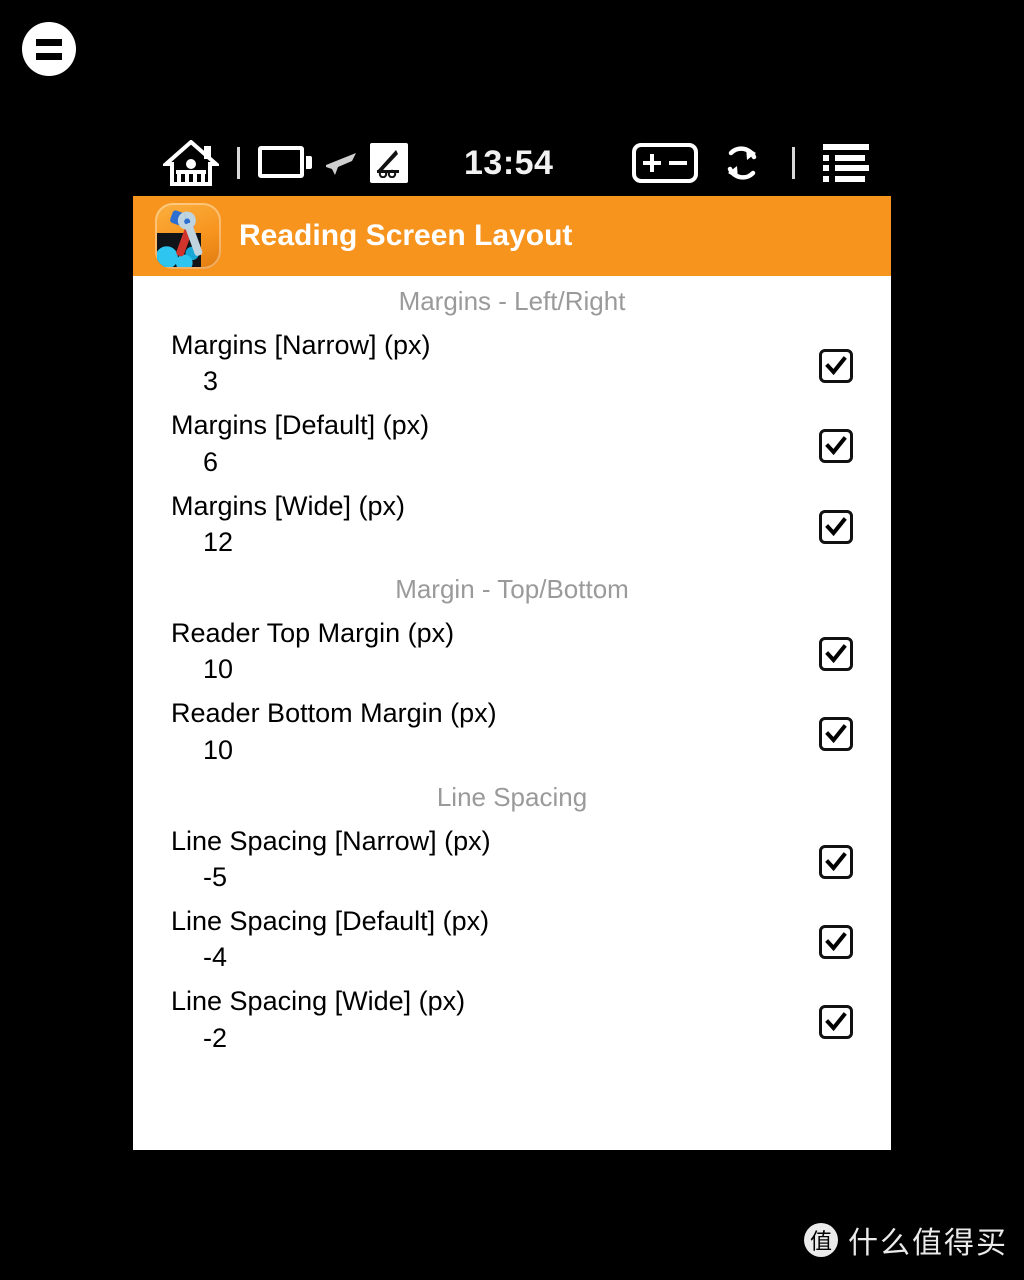  I want to click on settings-row-texts: Reader Top Margin (px) 10, so click(457, 651).